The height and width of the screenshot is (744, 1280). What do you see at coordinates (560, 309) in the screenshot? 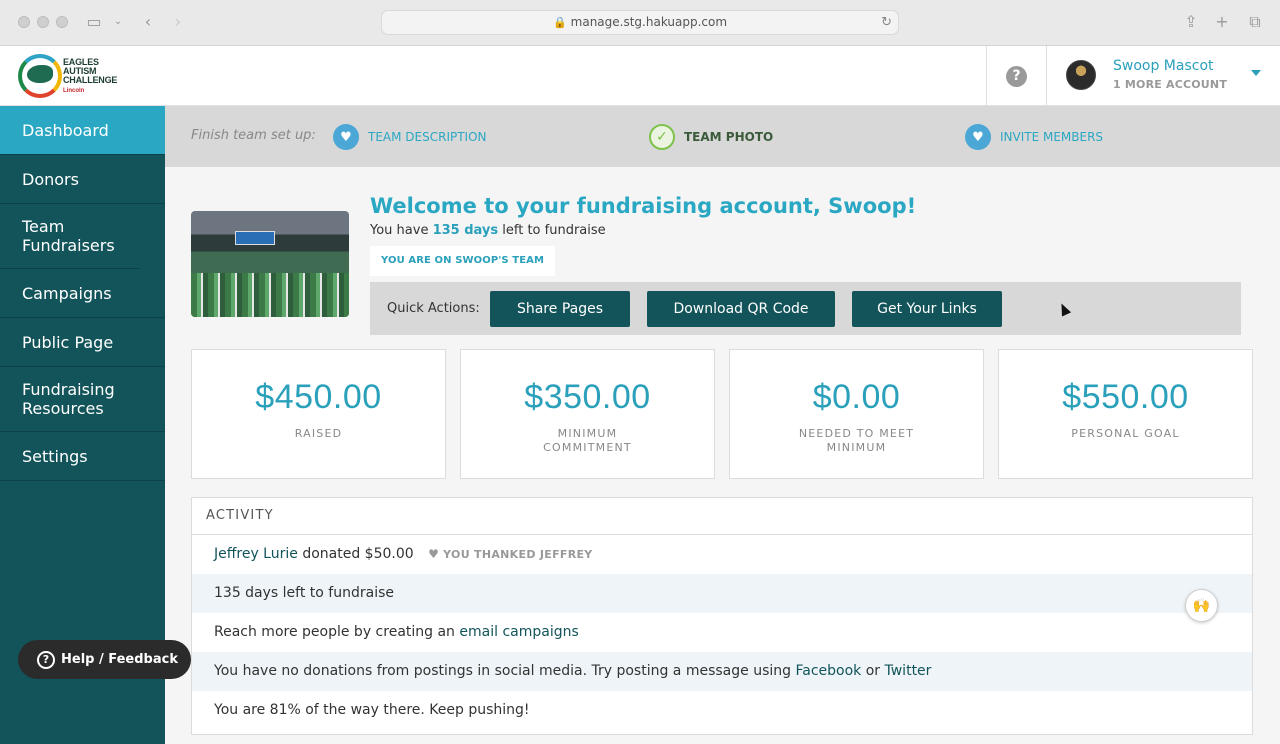
I see `share-pages-button: Share Pages` at bounding box center [560, 309].